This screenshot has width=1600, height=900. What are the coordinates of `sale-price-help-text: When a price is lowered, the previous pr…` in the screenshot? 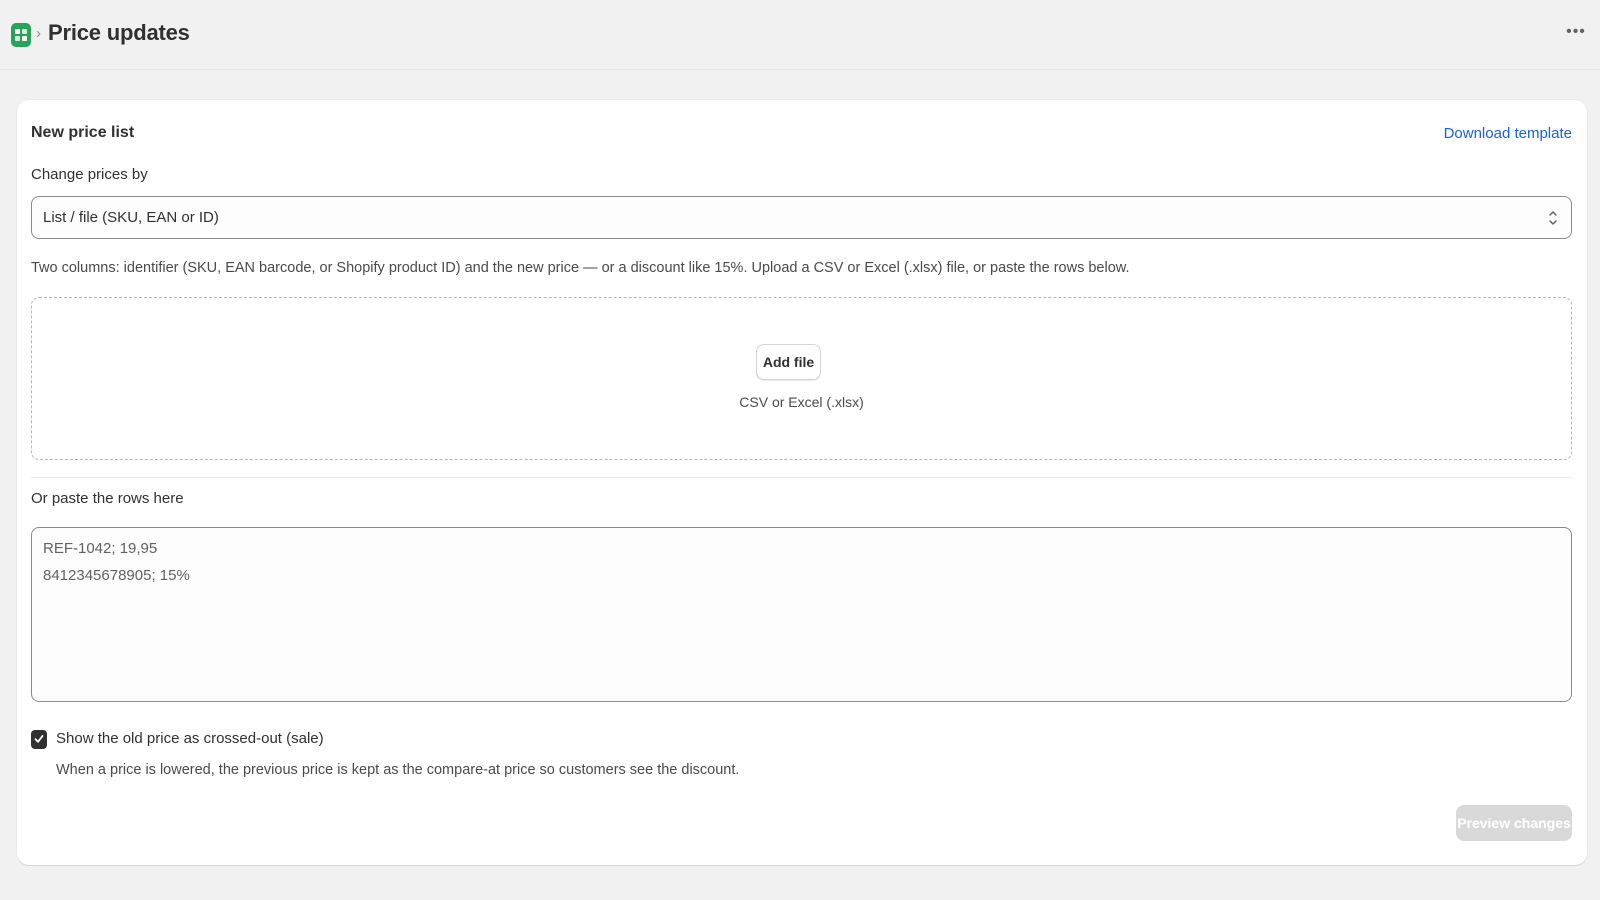 It's located at (398, 770).